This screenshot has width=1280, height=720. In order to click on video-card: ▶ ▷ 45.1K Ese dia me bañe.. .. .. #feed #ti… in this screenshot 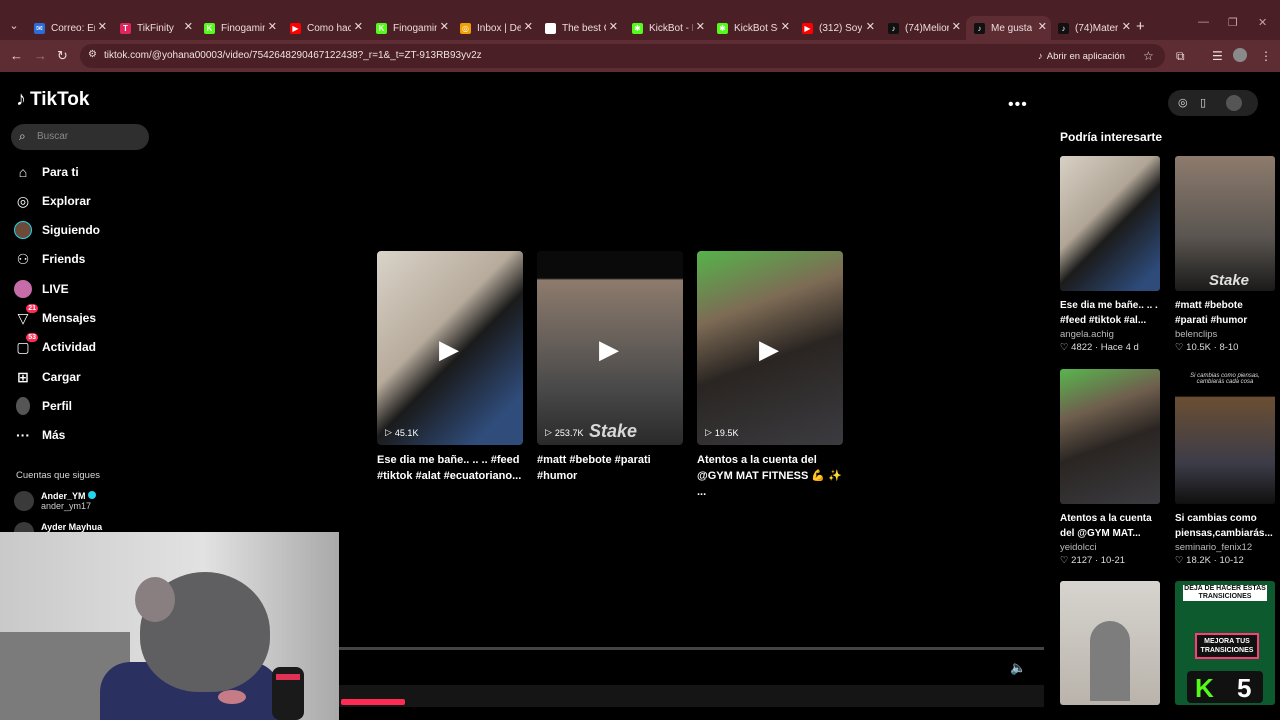, I will do `click(450, 367)`.